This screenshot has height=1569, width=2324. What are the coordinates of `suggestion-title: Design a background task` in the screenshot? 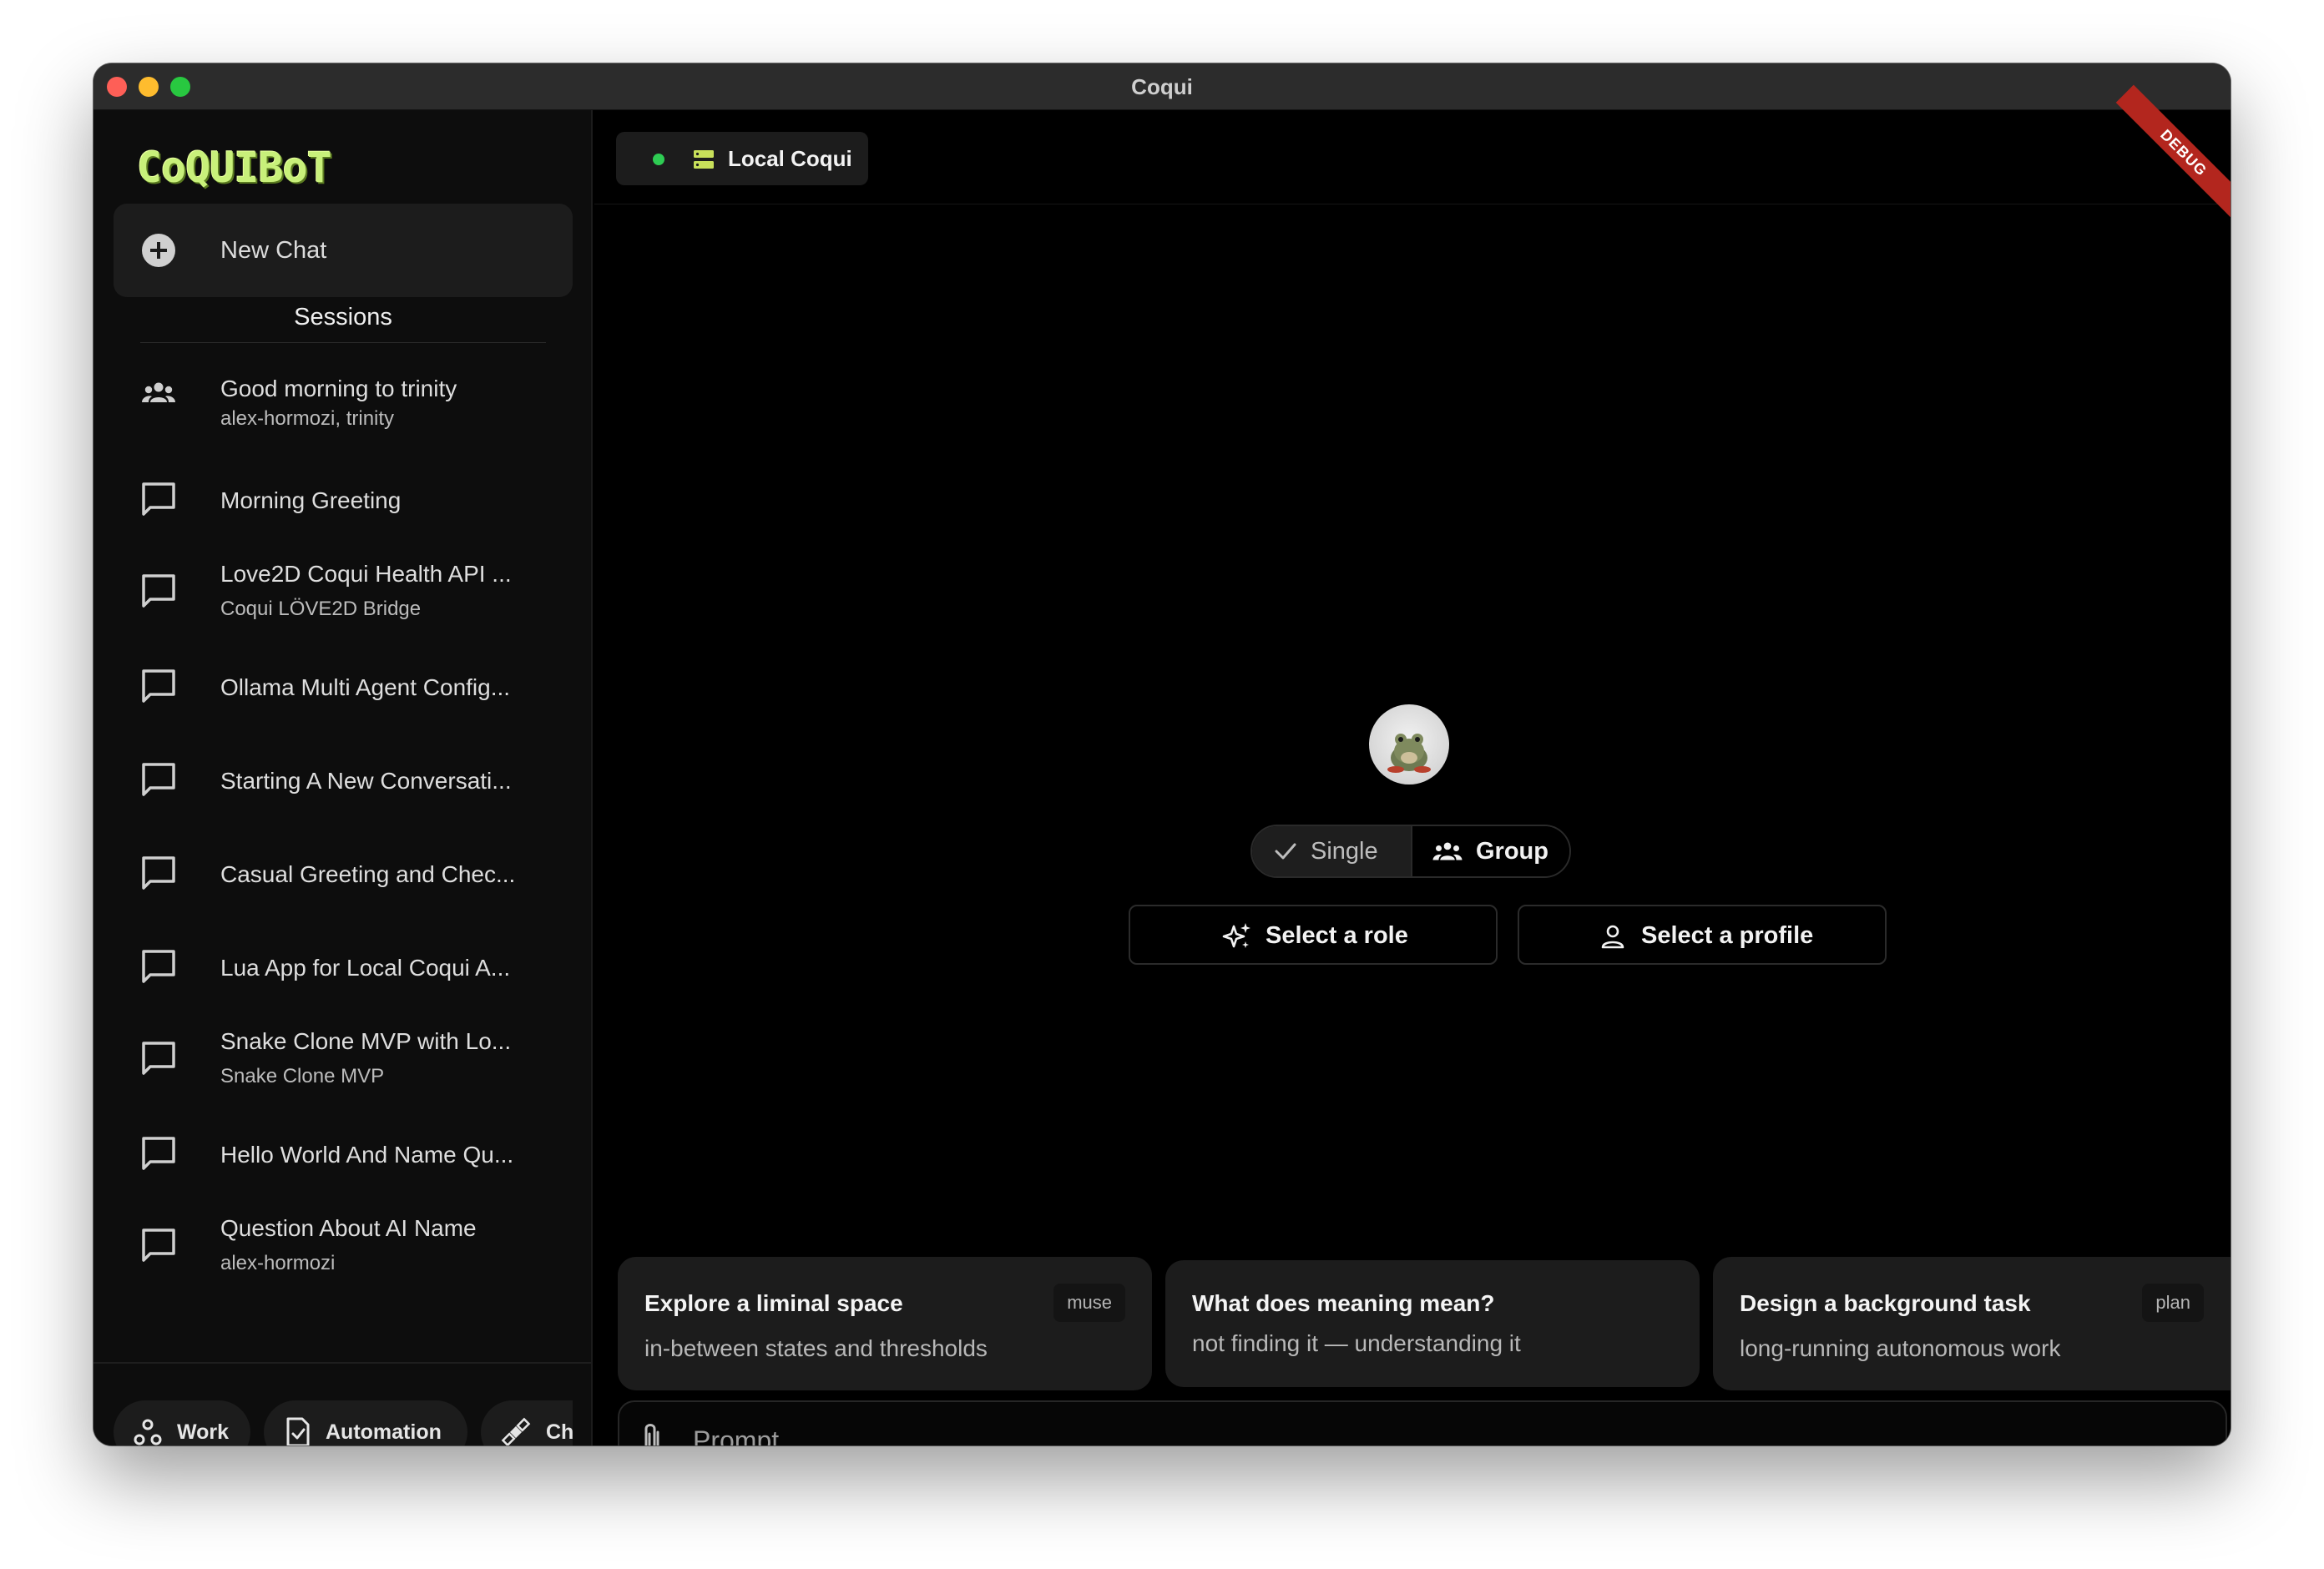 It's located at (1885, 1303).